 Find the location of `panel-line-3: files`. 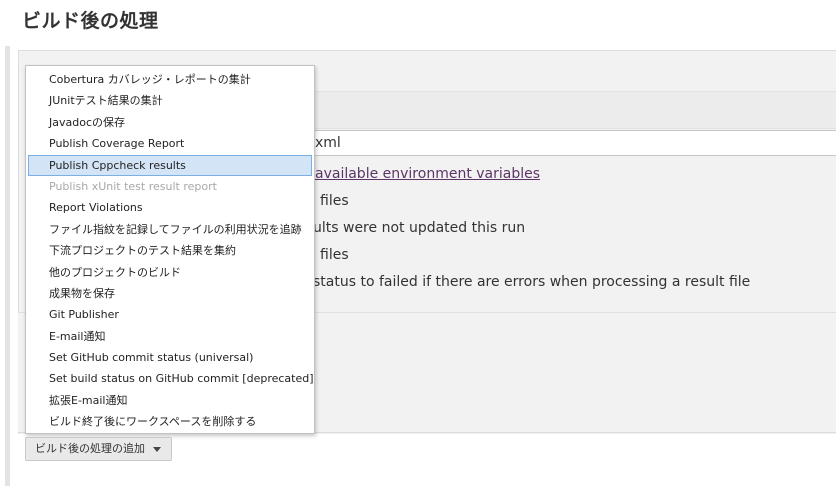

panel-line-3: files is located at coordinates (334, 255).